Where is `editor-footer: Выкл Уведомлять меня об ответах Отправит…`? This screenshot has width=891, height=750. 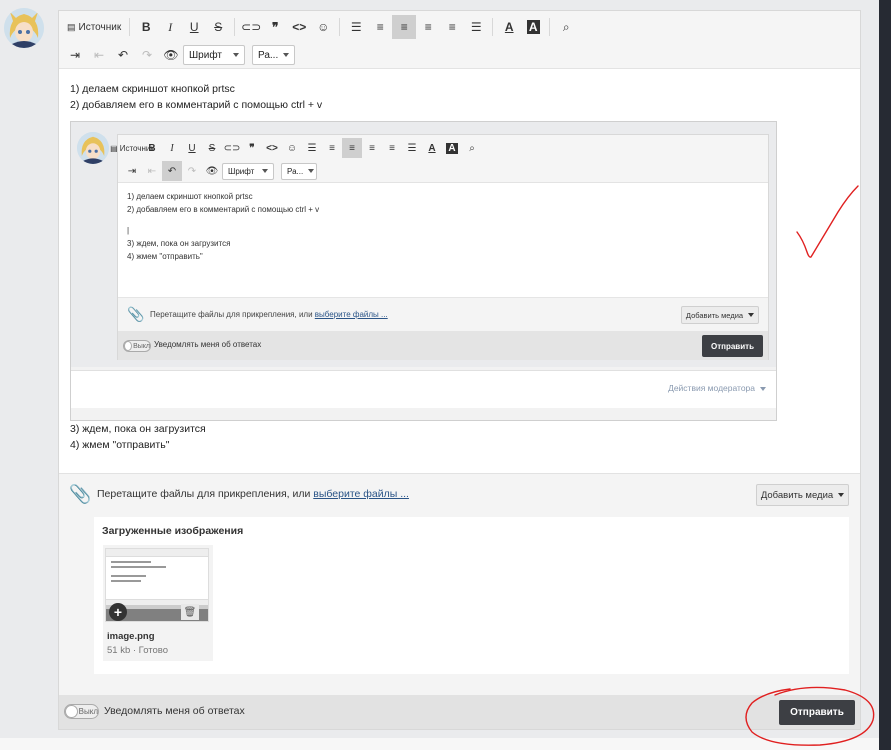
editor-footer: Выкл Уведомлять меня об ответах Отправит… is located at coordinates (459, 712).